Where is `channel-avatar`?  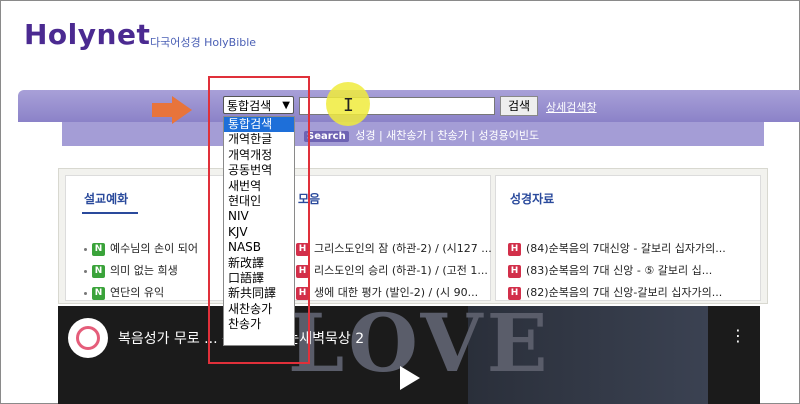
channel-avatar is located at coordinates (88, 338).